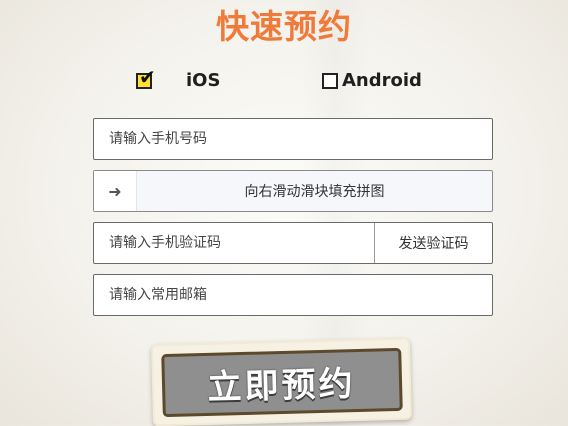 The image size is (568, 426). I want to click on checkmark-icon: ✔, so click(147, 76).